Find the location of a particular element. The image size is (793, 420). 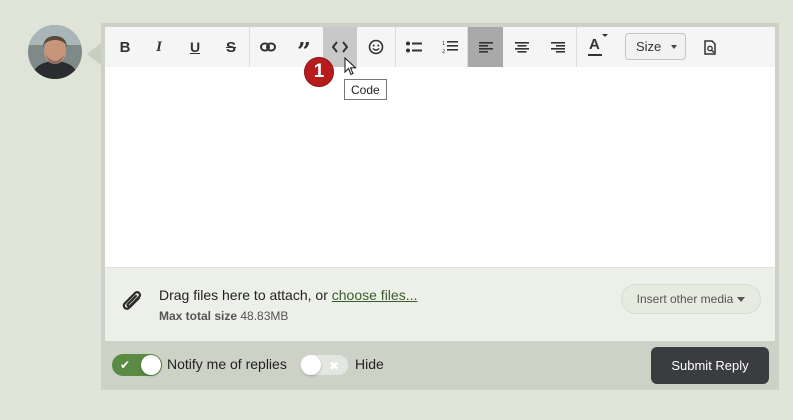

notify-toggle: ✔ is located at coordinates (137, 365).